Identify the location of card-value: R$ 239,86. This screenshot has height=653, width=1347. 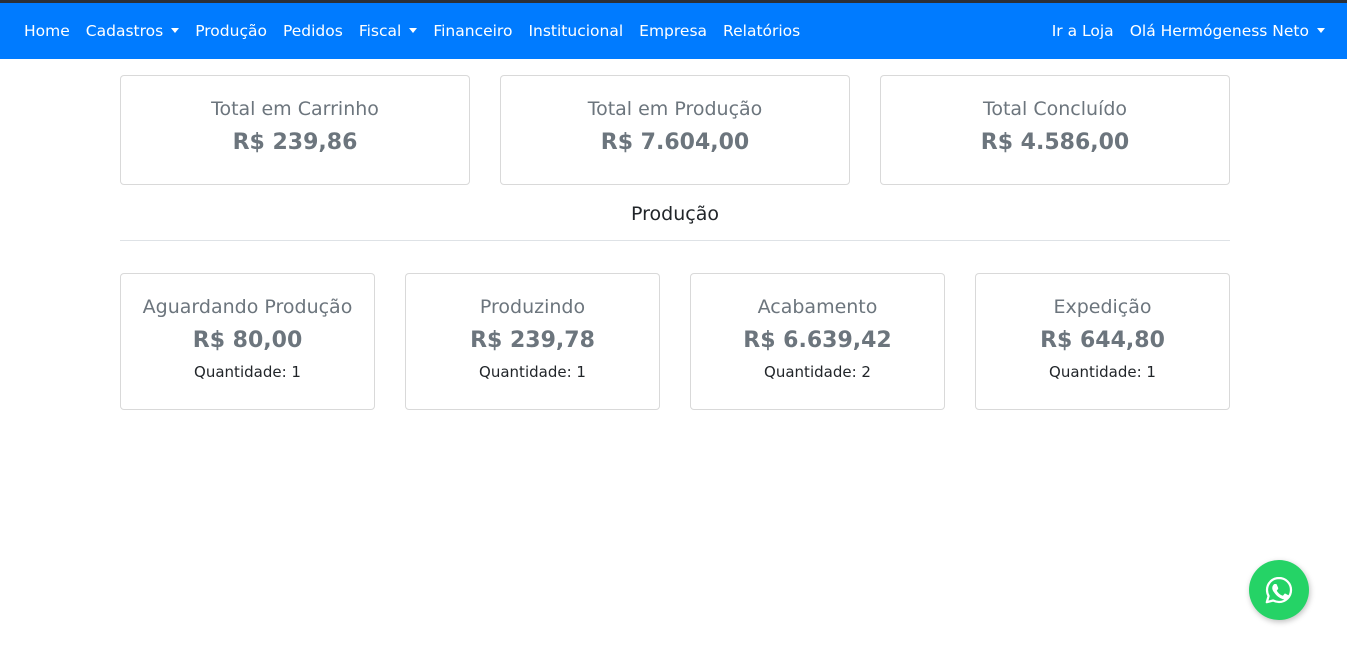
(295, 142).